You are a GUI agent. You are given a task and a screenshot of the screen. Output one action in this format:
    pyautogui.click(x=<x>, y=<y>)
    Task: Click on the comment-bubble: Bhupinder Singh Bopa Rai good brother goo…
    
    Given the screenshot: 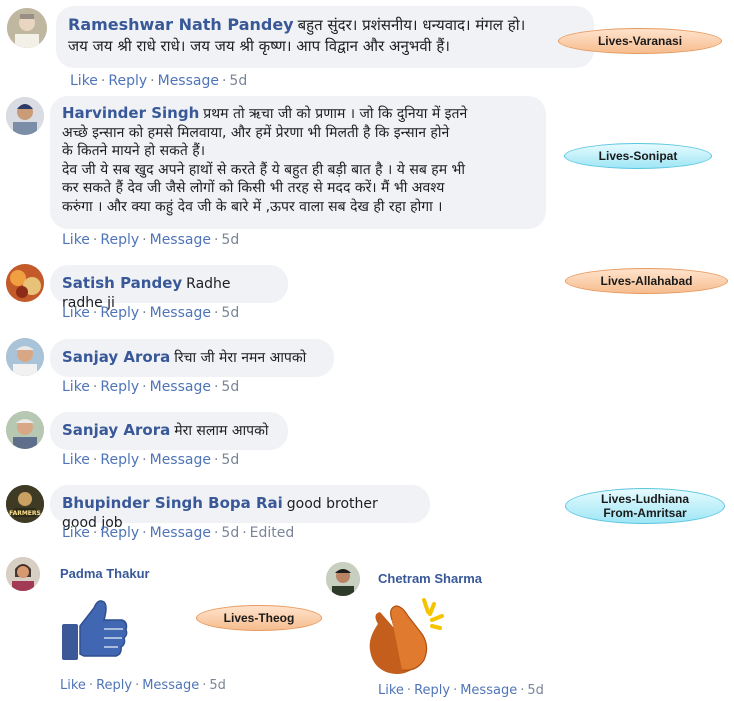 What is the action you would take?
    pyautogui.click(x=240, y=508)
    